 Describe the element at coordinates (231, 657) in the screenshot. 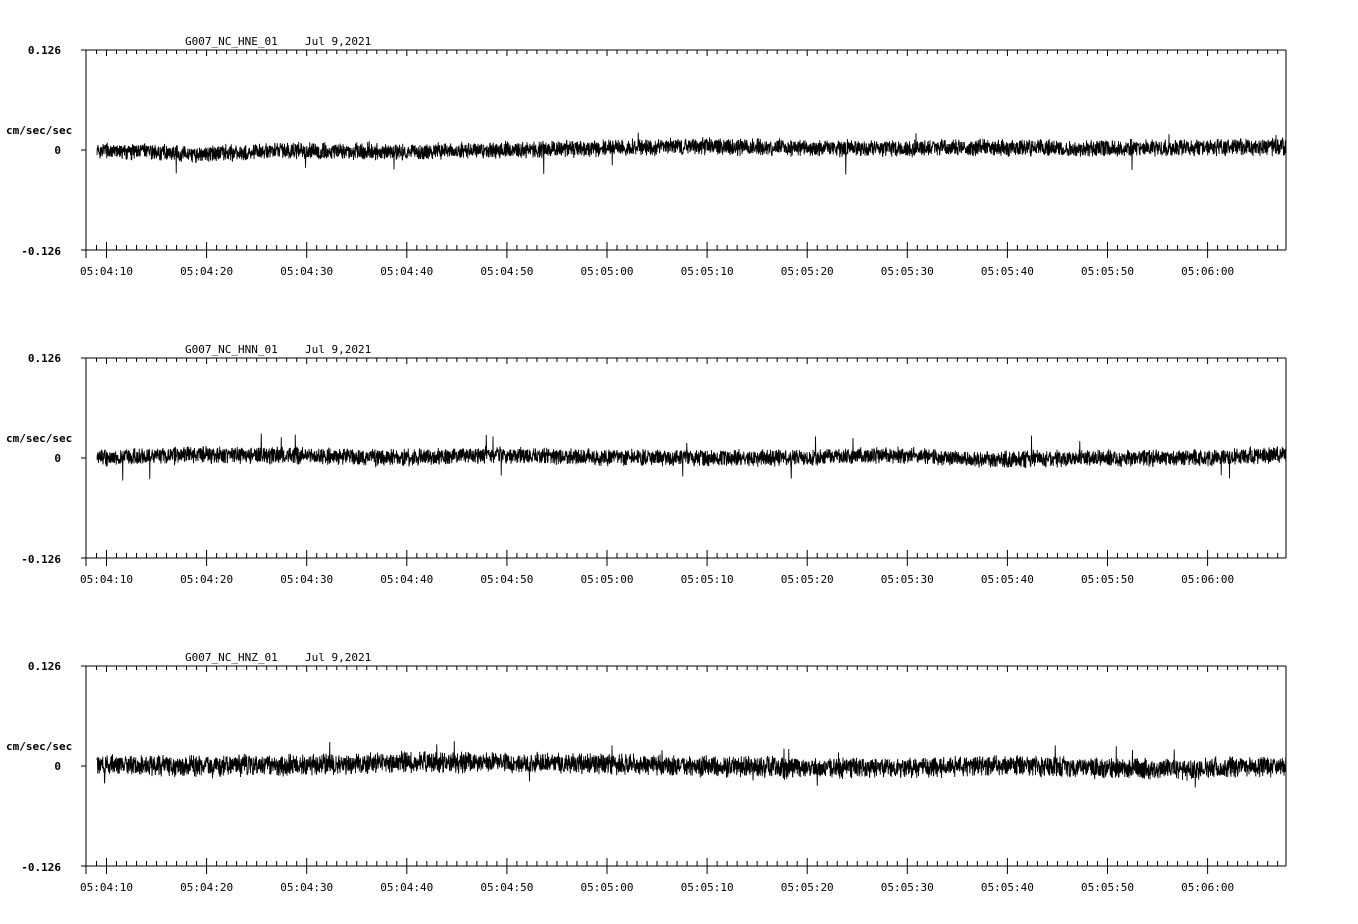

I see `station-label: G007_NC_HNZ_01` at that location.